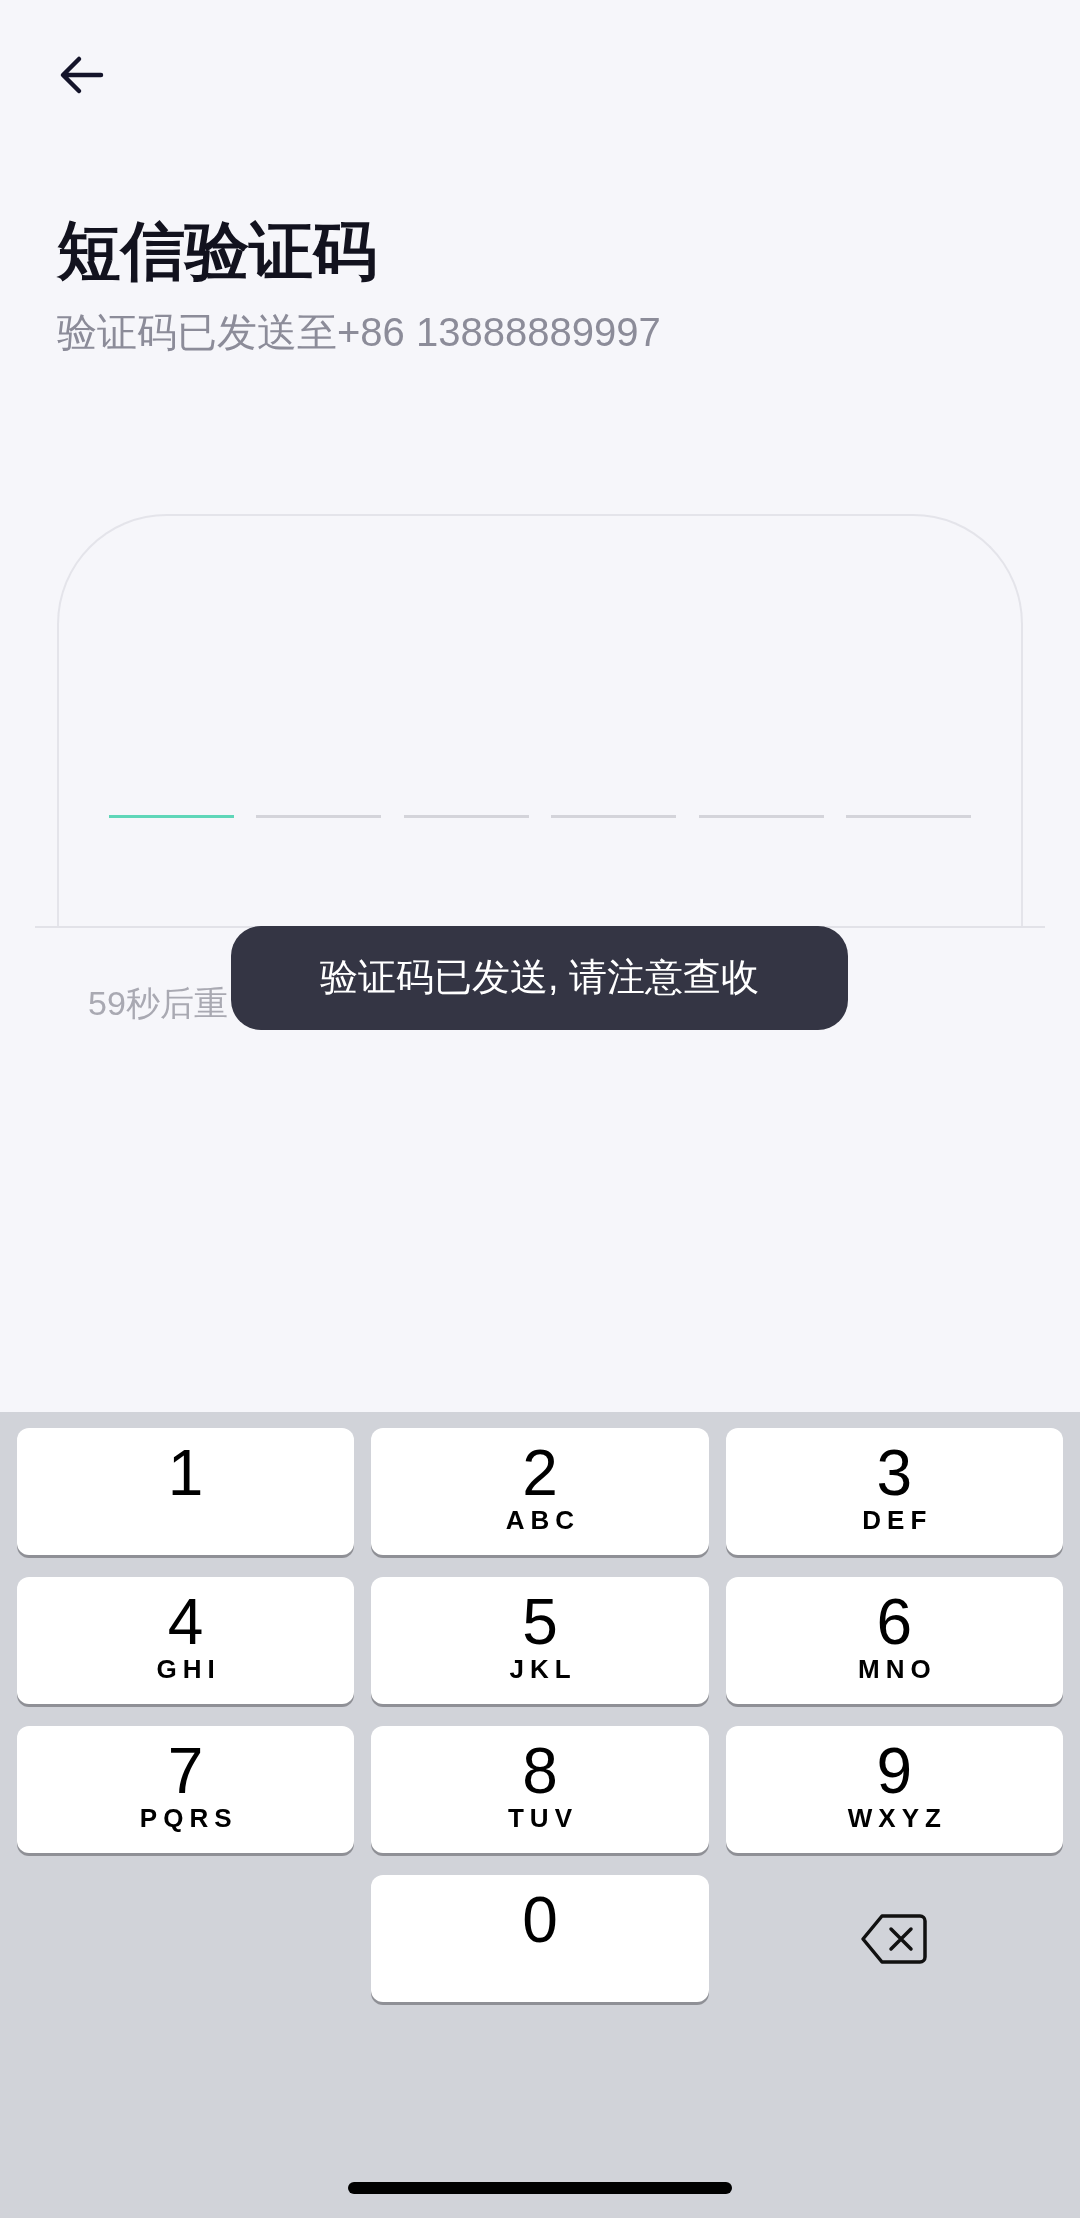 The image size is (1080, 2218). What do you see at coordinates (540, 1789) in the screenshot?
I see `key-button: 8 TUV` at bounding box center [540, 1789].